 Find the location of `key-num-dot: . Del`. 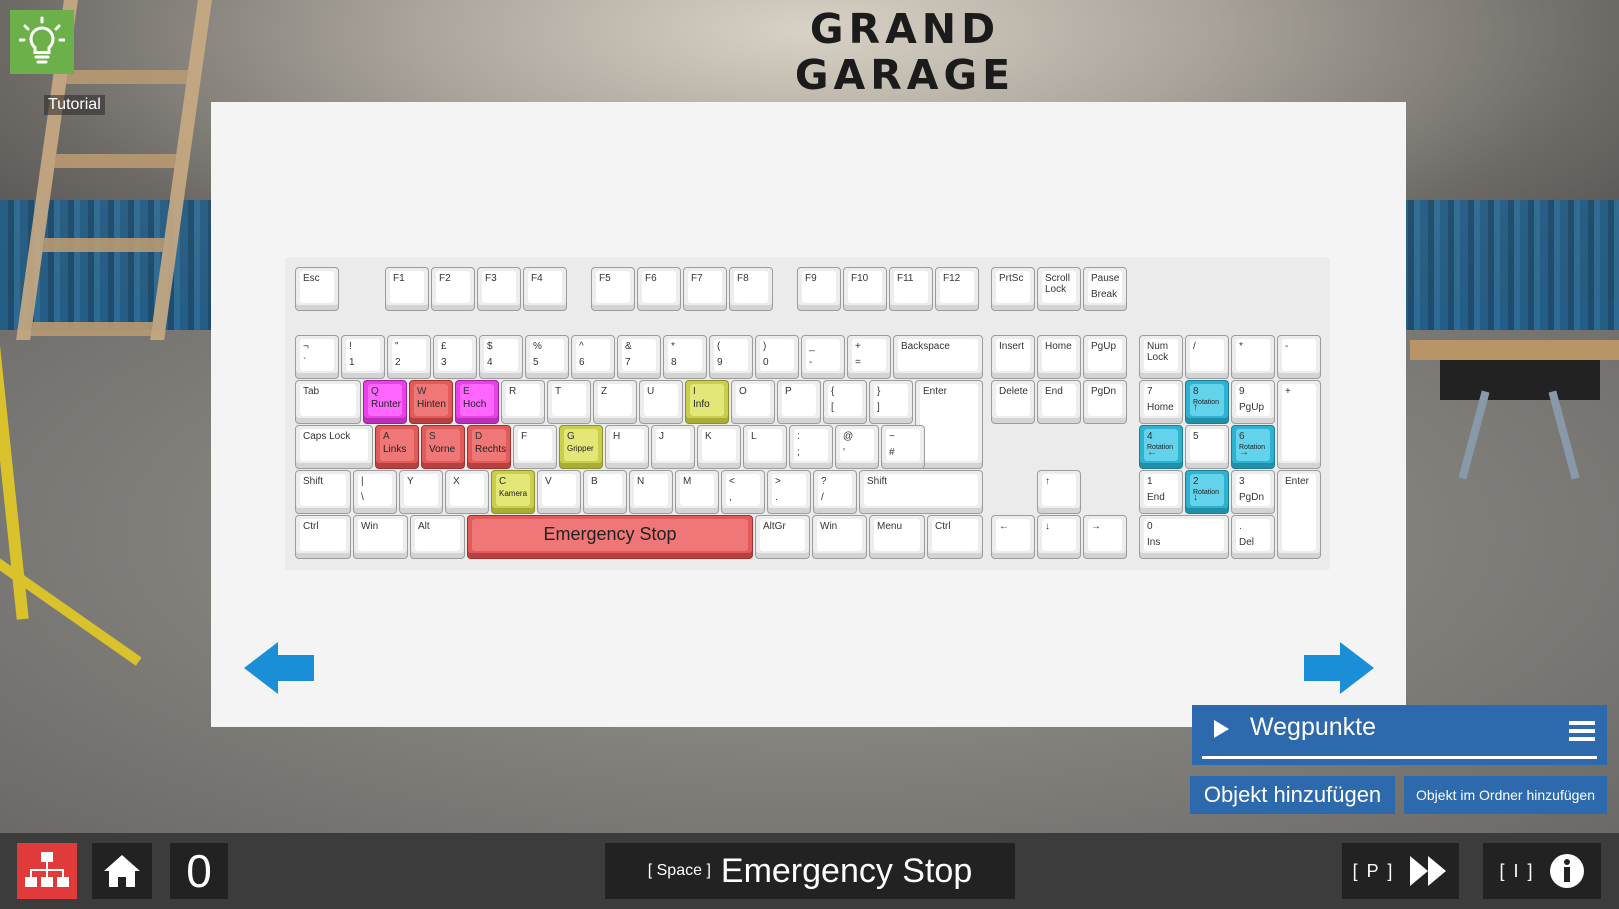

key-num-dot: . Del is located at coordinates (1253, 537).